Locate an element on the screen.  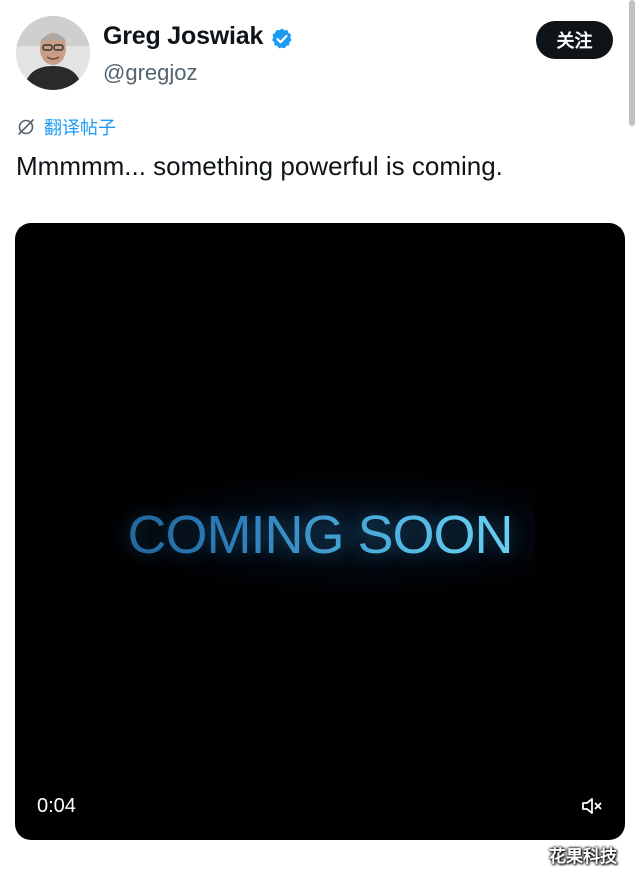
author-name: Greg Joswiak is located at coordinates (183, 36).